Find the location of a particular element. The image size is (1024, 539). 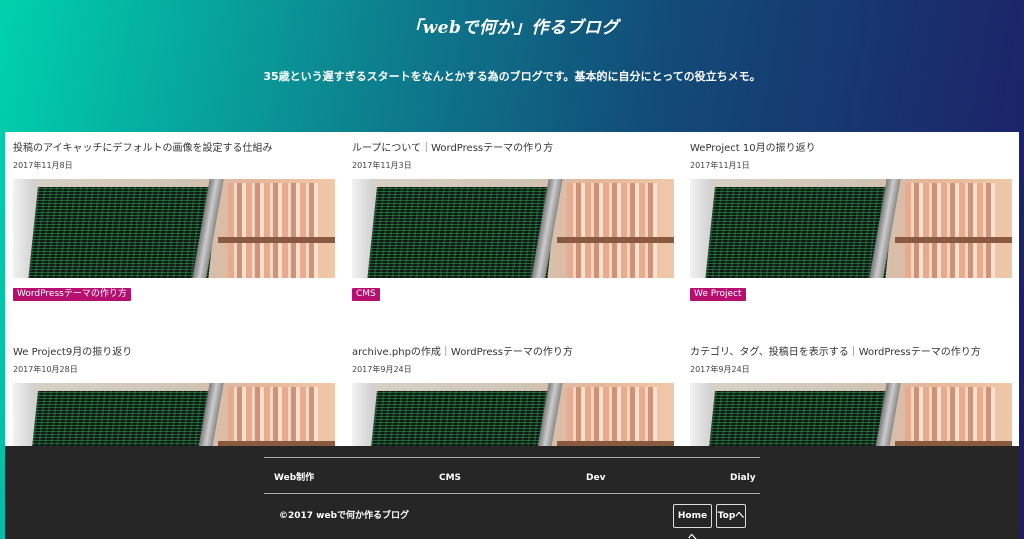

post-title: ループについて｜WordPressテーマの作り方 is located at coordinates (513, 149).